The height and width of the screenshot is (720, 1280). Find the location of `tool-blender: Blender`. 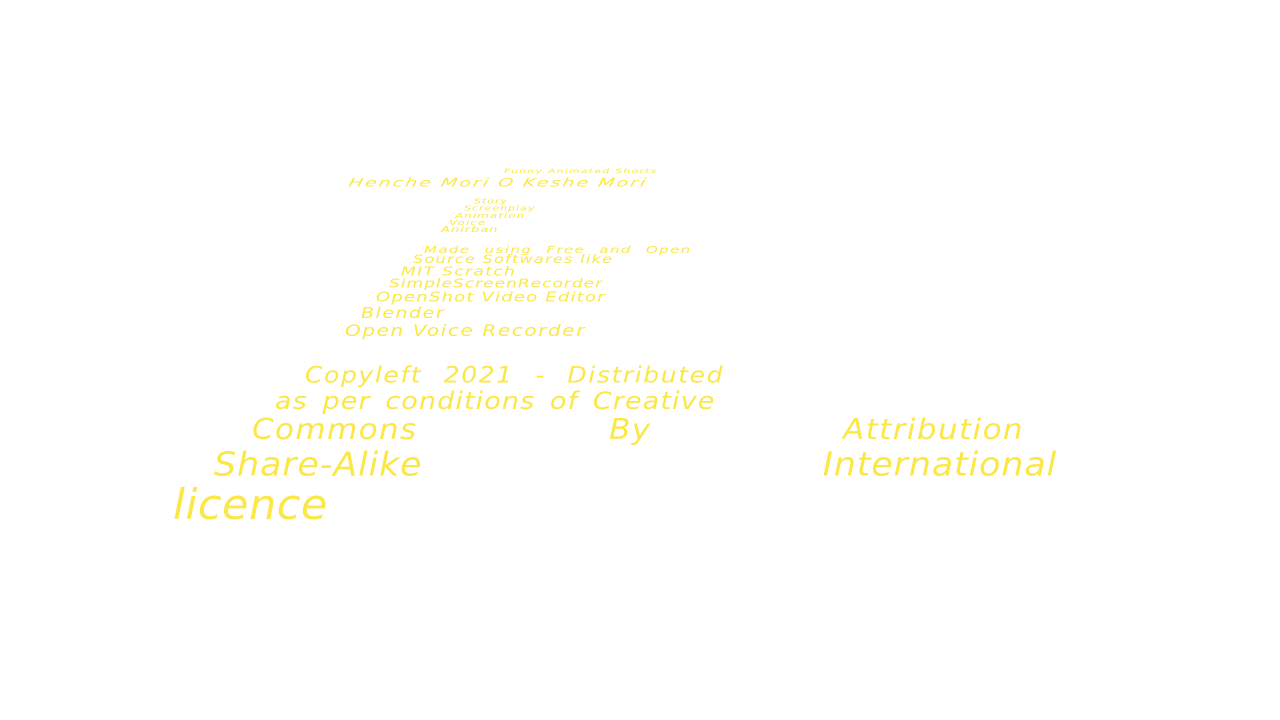

tool-blender: Blender is located at coordinates (403, 313).